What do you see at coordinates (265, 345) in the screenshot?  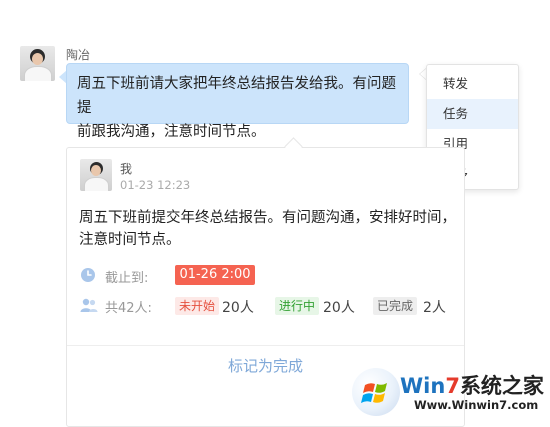 I see `card-divider` at bounding box center [265, 345].